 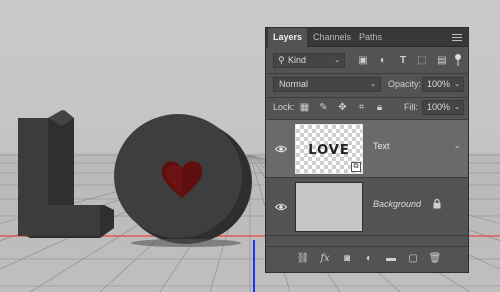 What do you see at coordinates (309, 60) in the screenshot?
I see `filter-kind-dropdown: ⚲ Kind ⌄` at bounding box center [309, 60].